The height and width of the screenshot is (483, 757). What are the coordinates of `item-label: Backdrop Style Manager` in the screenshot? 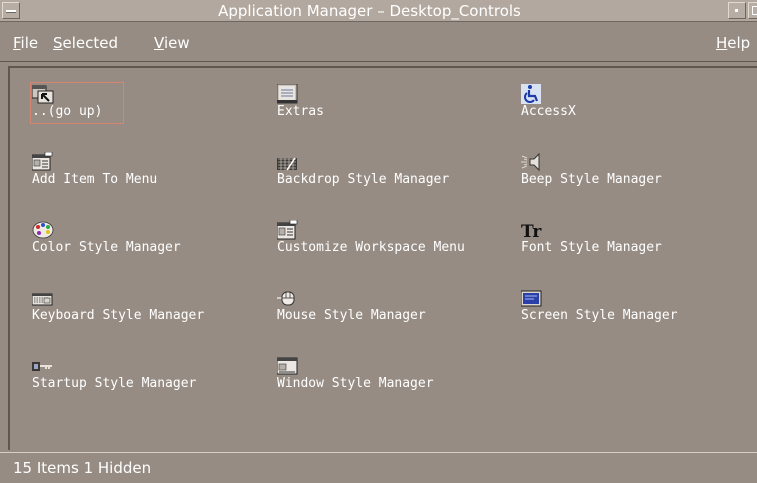 It's located at (363, 179).